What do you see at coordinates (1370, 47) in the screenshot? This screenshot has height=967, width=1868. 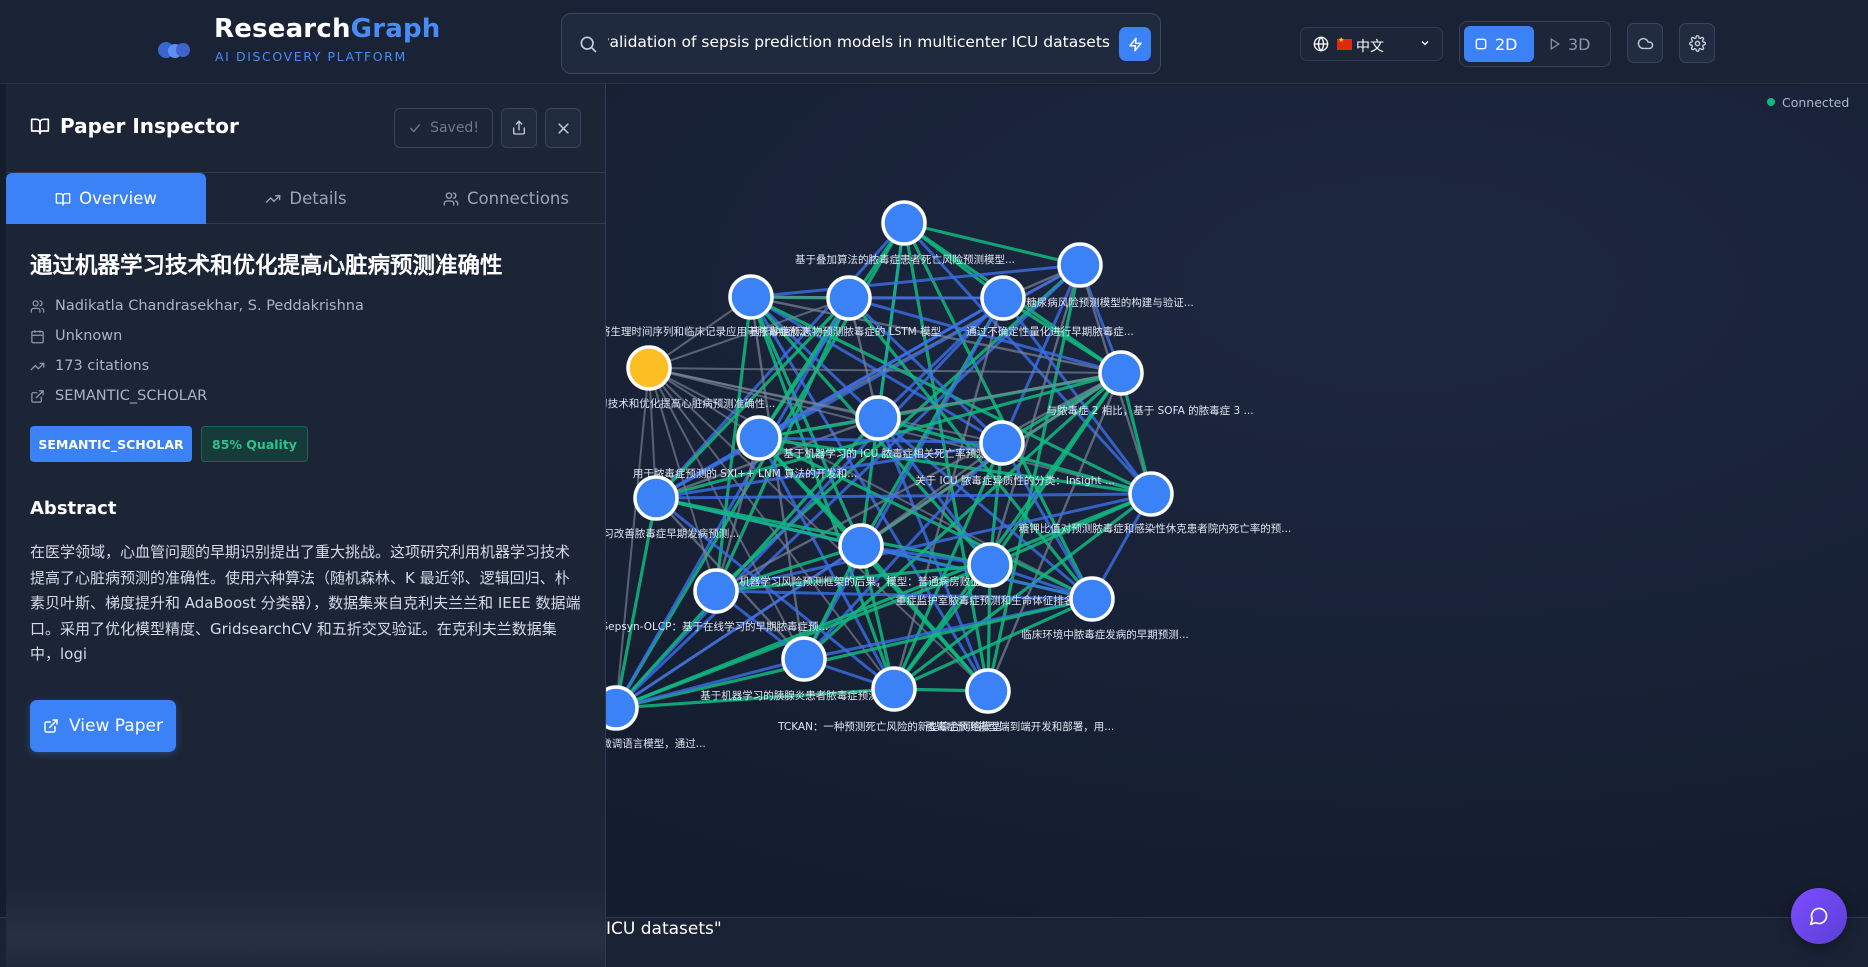 I see `language-label: 中文` at bounding box center [1370, 47].